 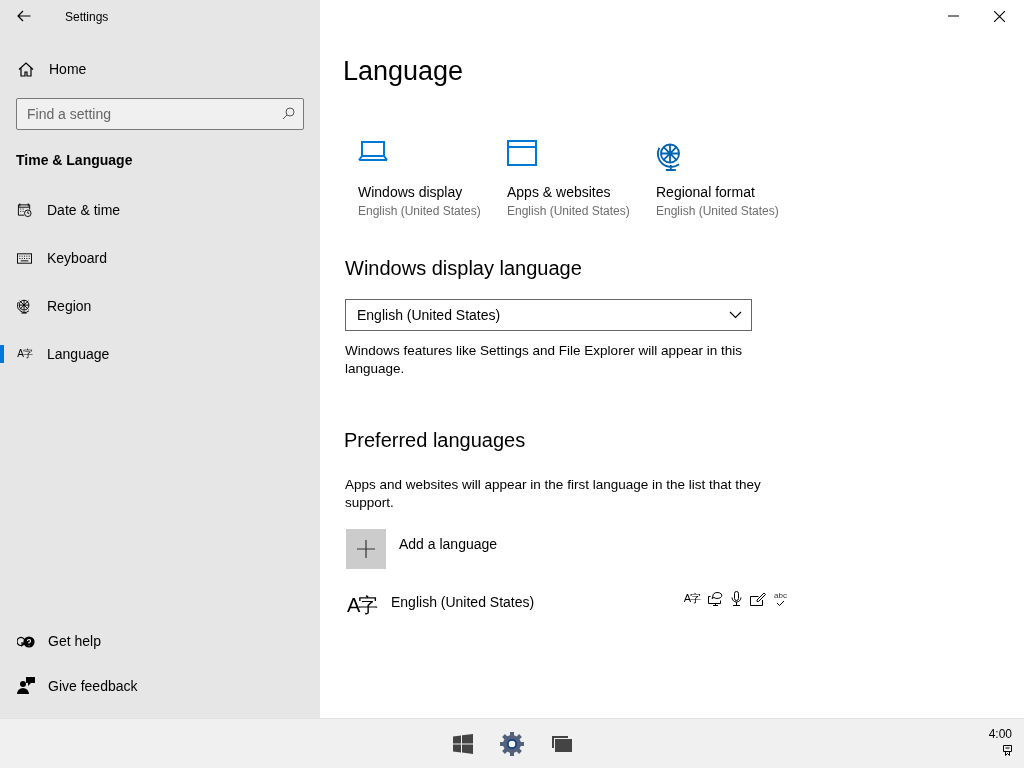 What do you see at coordinates (537, 602) in the screenshot?
I see `language-name: English (United States)` at bounding box center [537, 602].